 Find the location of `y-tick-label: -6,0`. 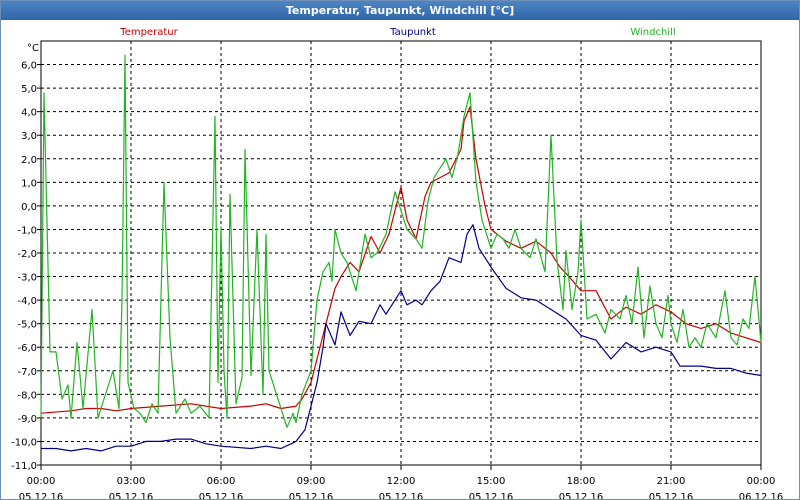

y-tick-label: -6,0 is located at coordinates (27, 348).